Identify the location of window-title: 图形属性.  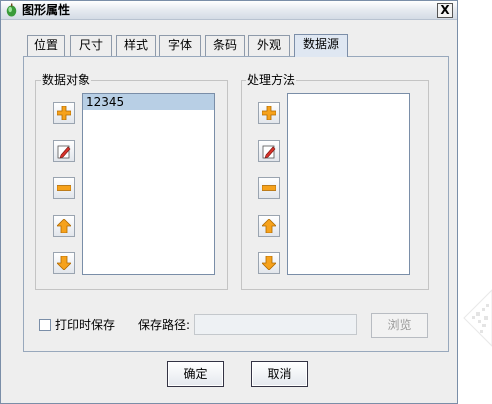
(46, 10).